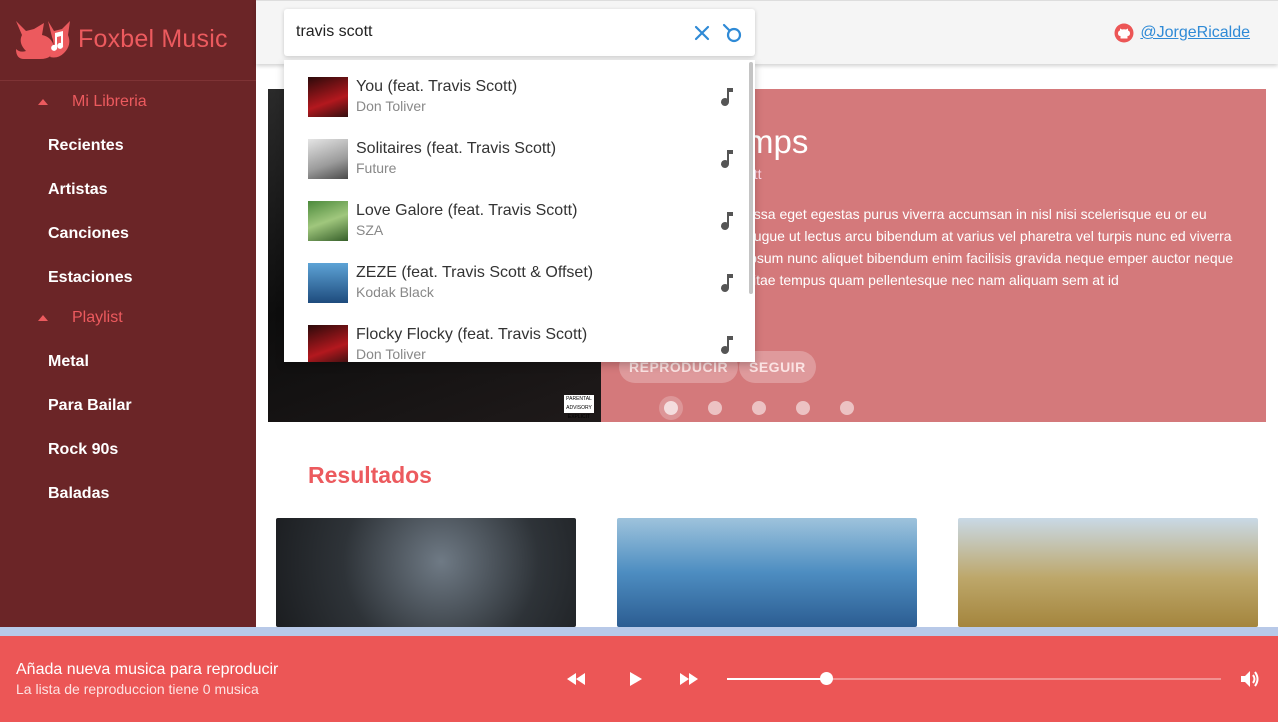 The height and width of the screenshot is (722, 1278). What do you see at coordinates (68, 362) in the screenshot?
I see `sidebar-item-metal: Metal` at bounding box center [68, 362].